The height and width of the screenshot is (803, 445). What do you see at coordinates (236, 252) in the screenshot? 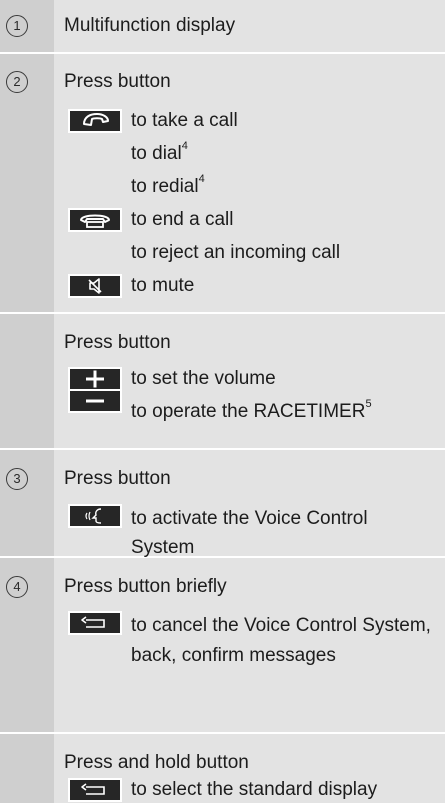
I see `reject-call-text: to reject an incoming call` at bounding box center [236, 252].